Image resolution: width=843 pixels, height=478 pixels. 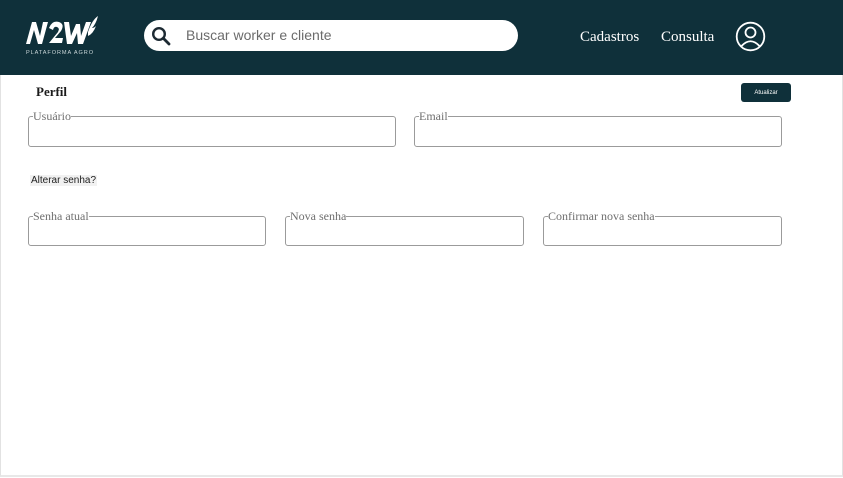 I want to click on search-icon, so click(x=161, y=36).